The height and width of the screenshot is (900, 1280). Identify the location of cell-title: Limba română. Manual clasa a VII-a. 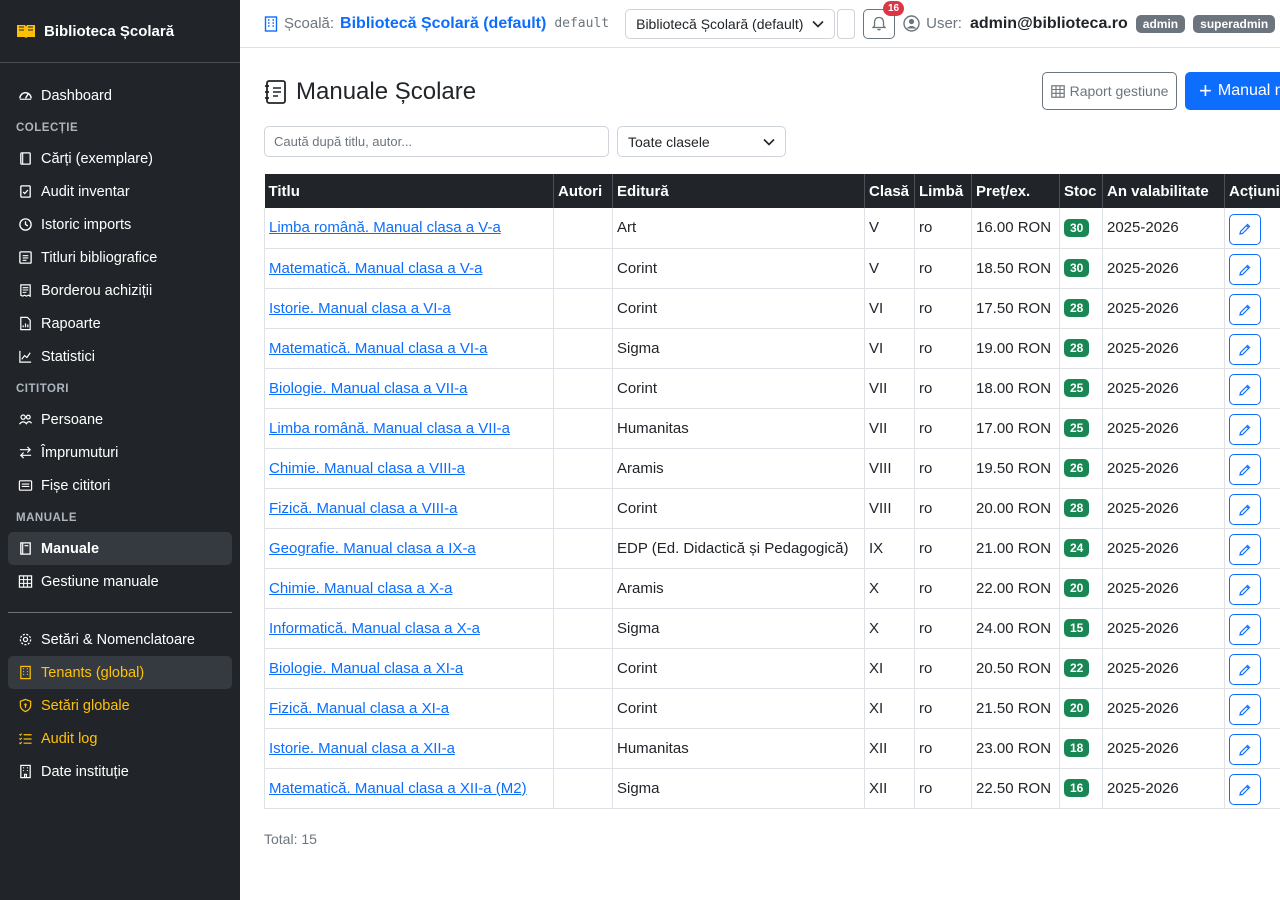
(409, 428).